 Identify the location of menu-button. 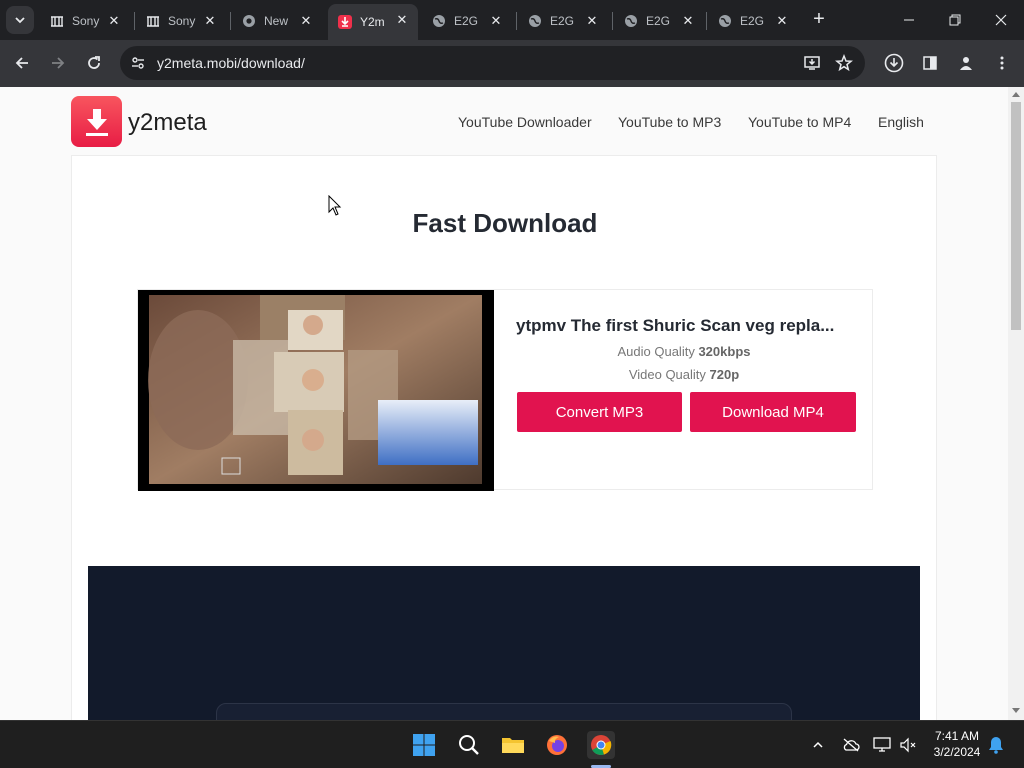
(1002, 63).